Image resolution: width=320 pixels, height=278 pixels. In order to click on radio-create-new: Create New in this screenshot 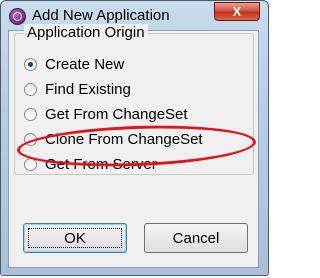, I will do `click(74, 64)`.